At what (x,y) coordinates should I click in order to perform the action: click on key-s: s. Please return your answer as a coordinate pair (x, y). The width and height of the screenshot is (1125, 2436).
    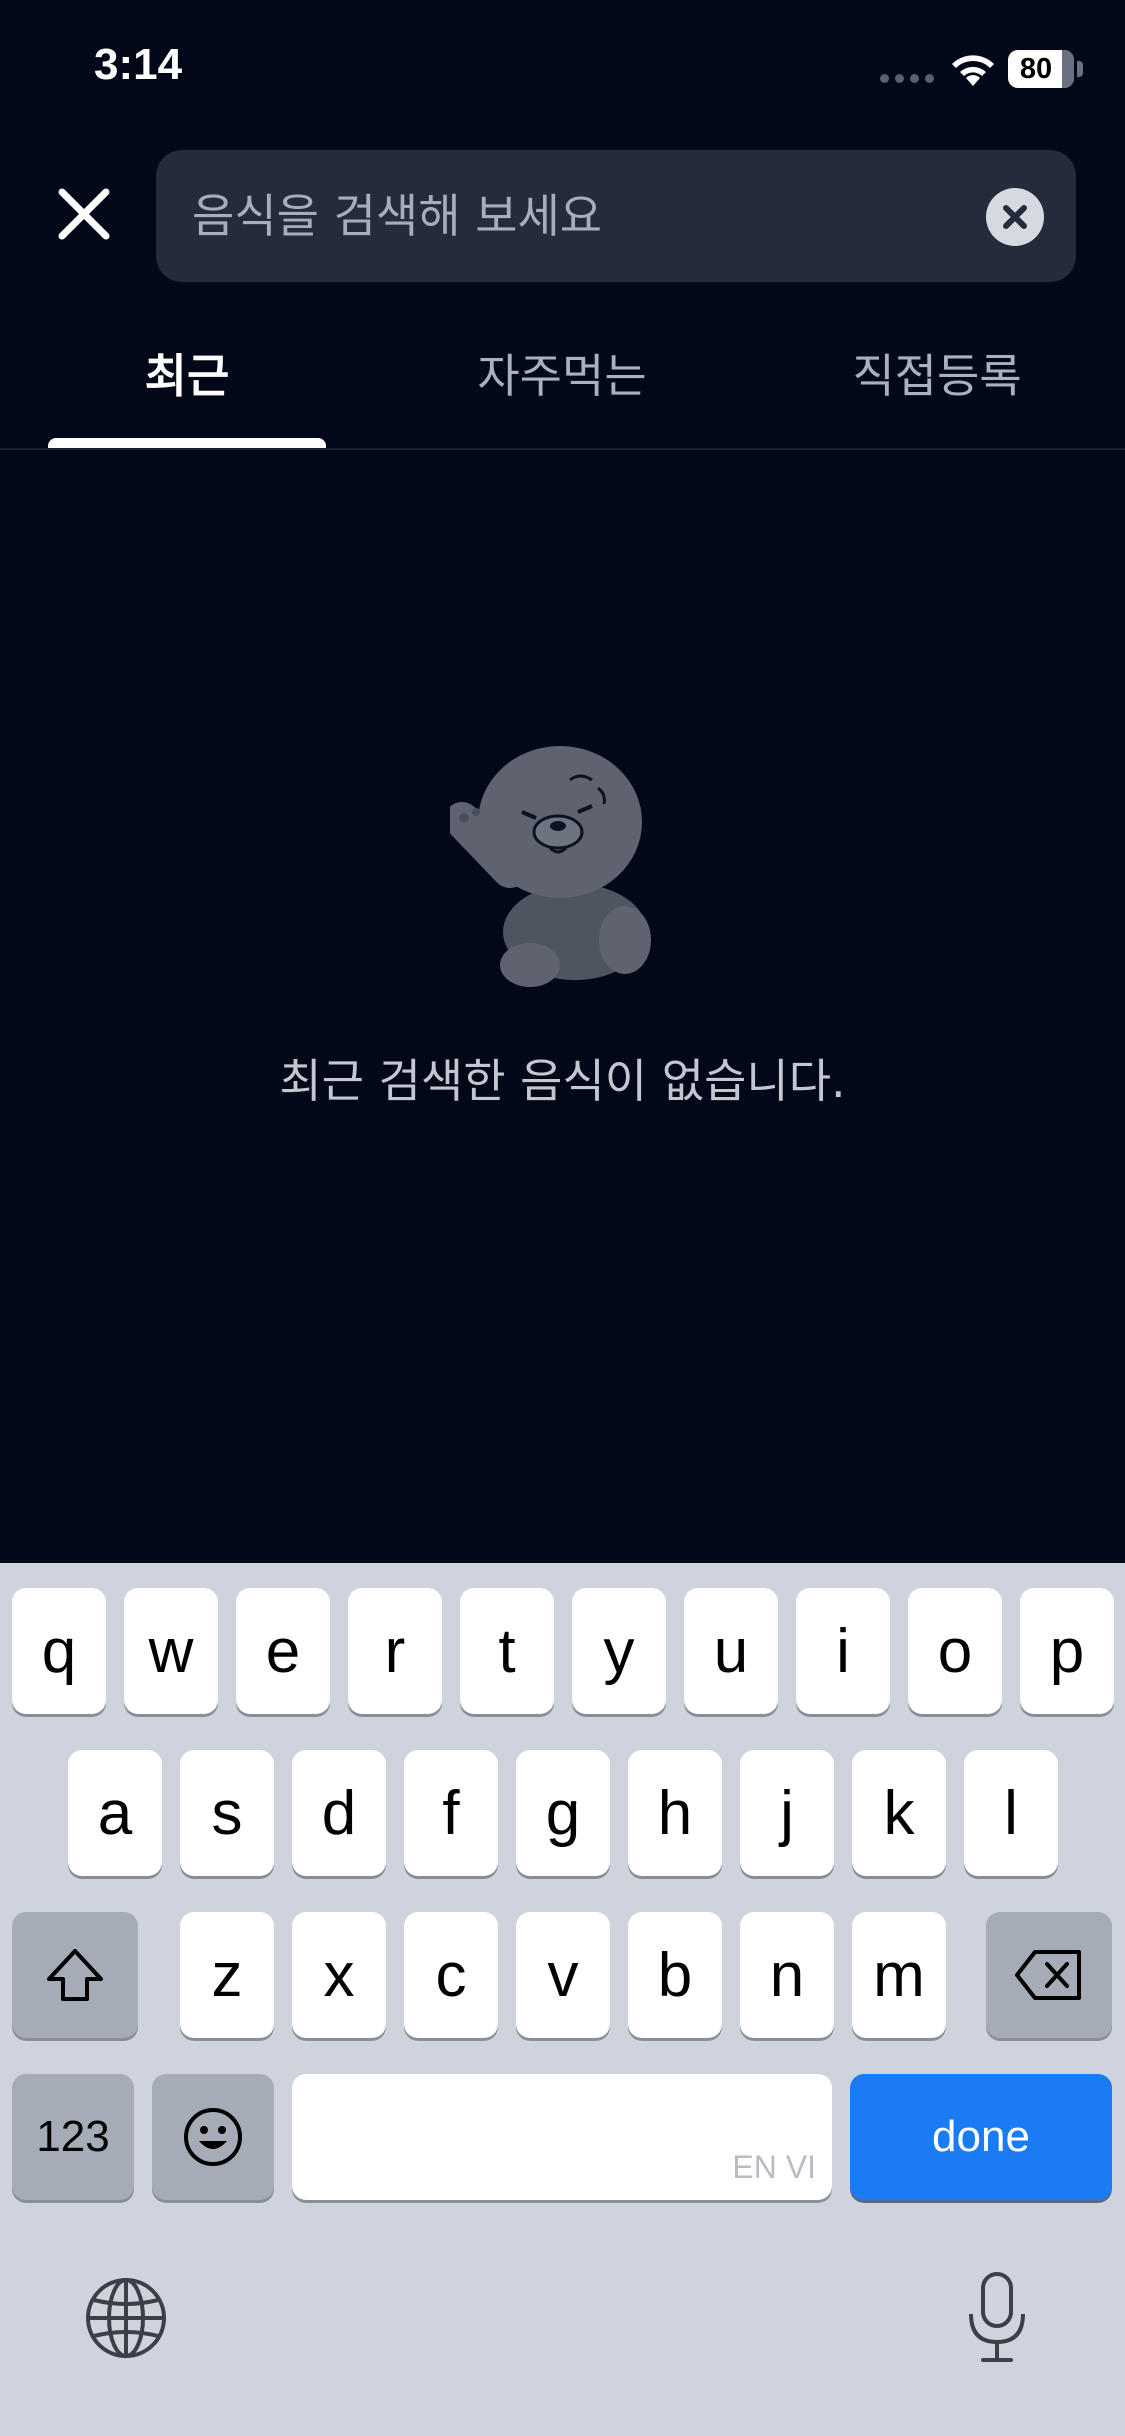
    Looking at the image, I should click on (227, 1813).